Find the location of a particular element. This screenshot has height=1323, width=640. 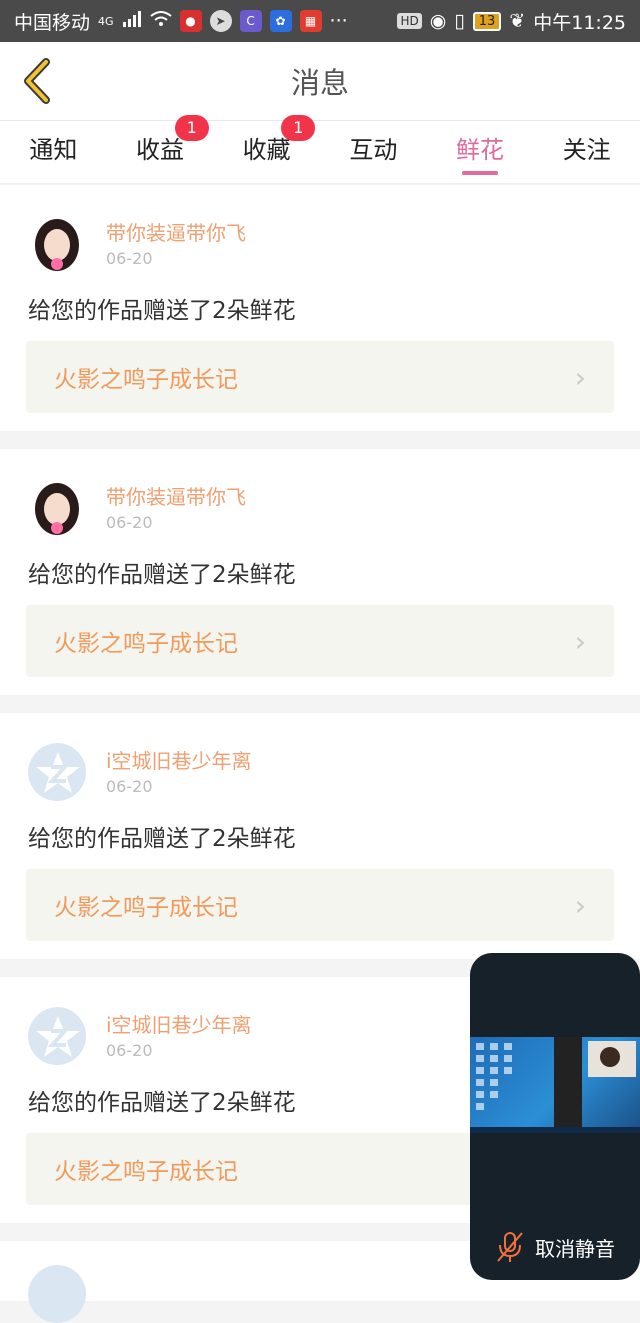

hd-icon: HD is located at coordinates (409, 21).